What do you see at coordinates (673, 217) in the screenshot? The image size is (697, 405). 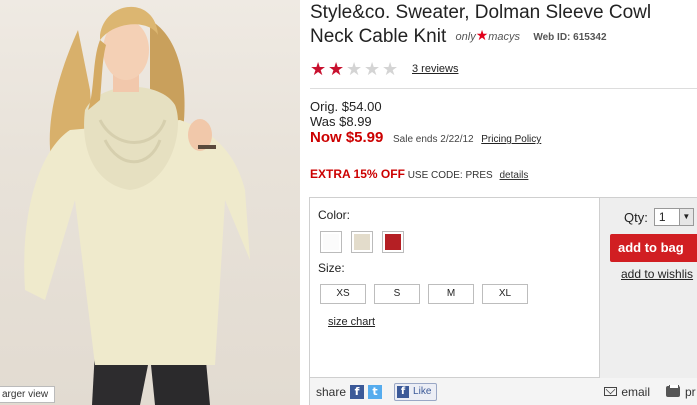 I see `quantity-select: 1 ▼` at bounding box center [673, 217].